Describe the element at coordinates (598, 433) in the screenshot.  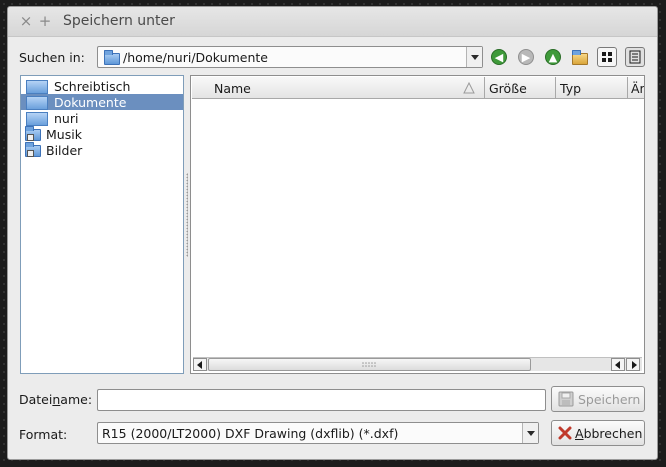
I see `cancel-button: Abbrechen` at that location.